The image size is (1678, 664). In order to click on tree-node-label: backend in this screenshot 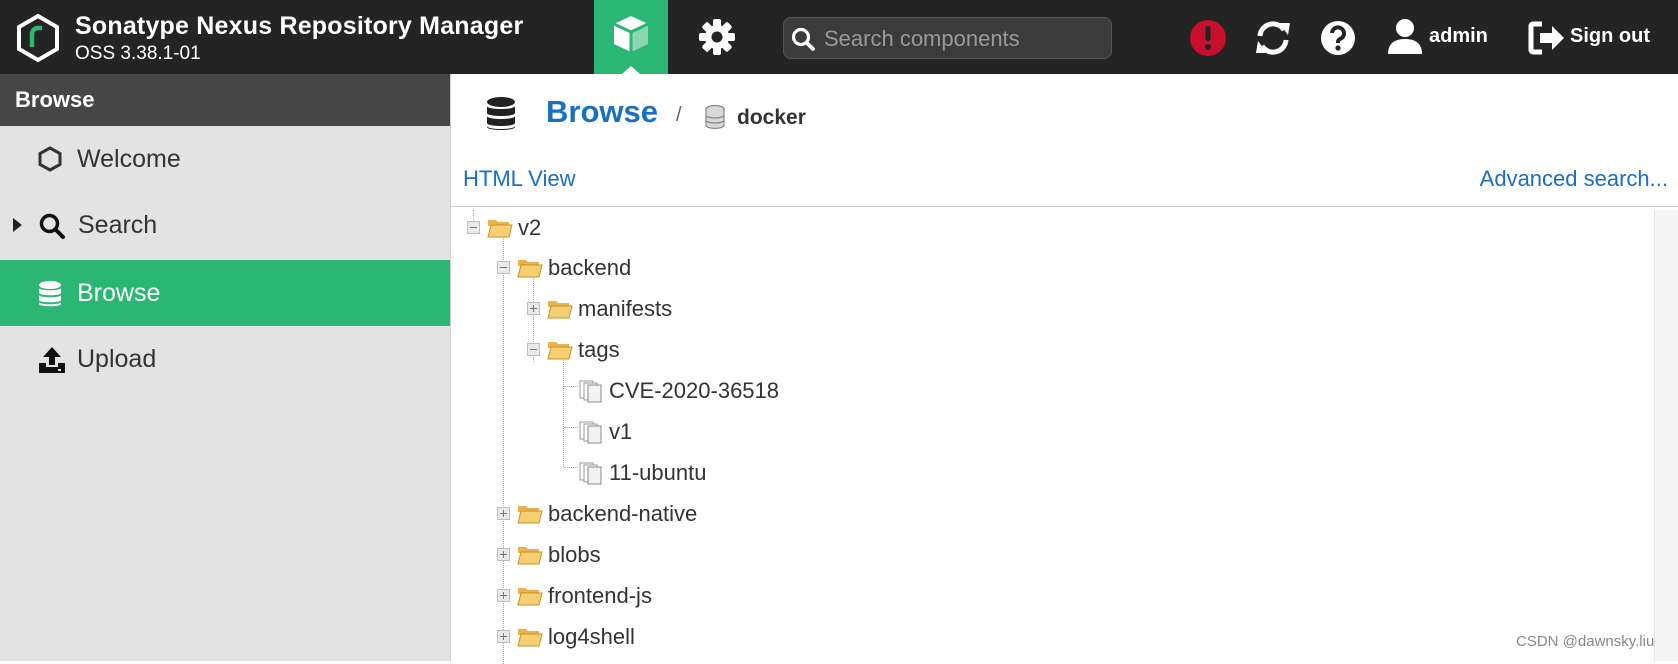, I will do `click(590, 267)`.